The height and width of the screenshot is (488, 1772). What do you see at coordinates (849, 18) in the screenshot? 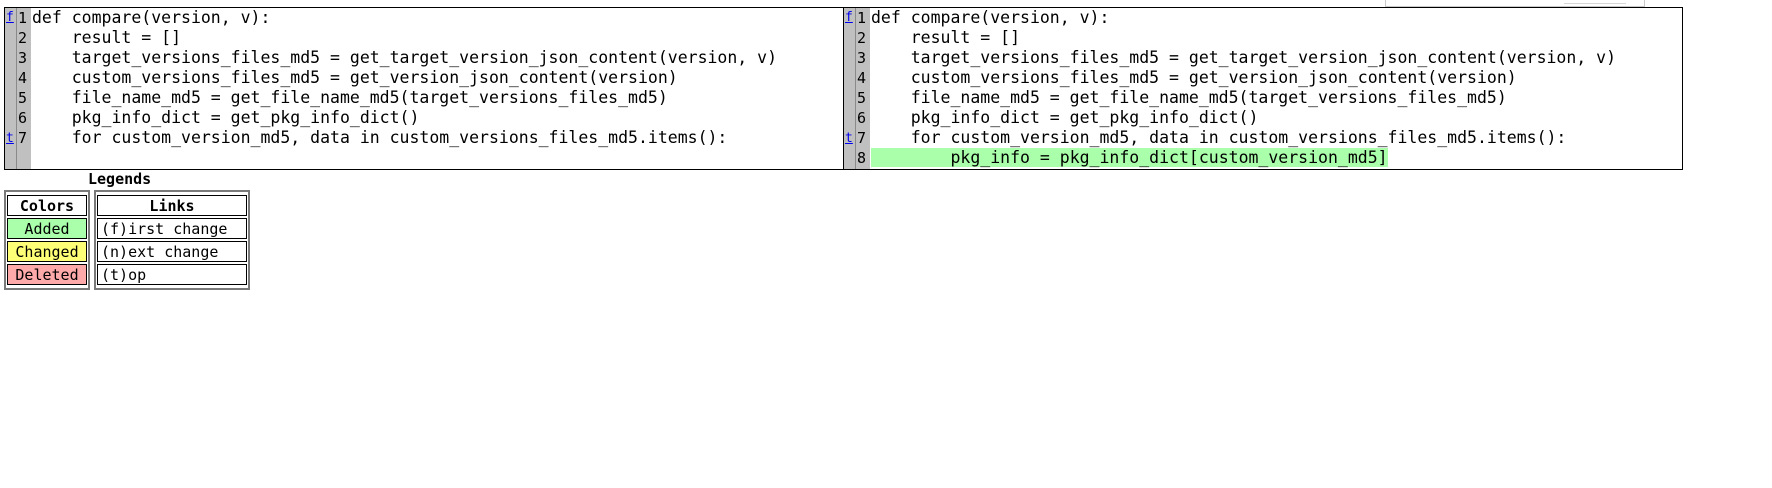
I see `right-first-change-link: f` at bounding box center [849, 18].